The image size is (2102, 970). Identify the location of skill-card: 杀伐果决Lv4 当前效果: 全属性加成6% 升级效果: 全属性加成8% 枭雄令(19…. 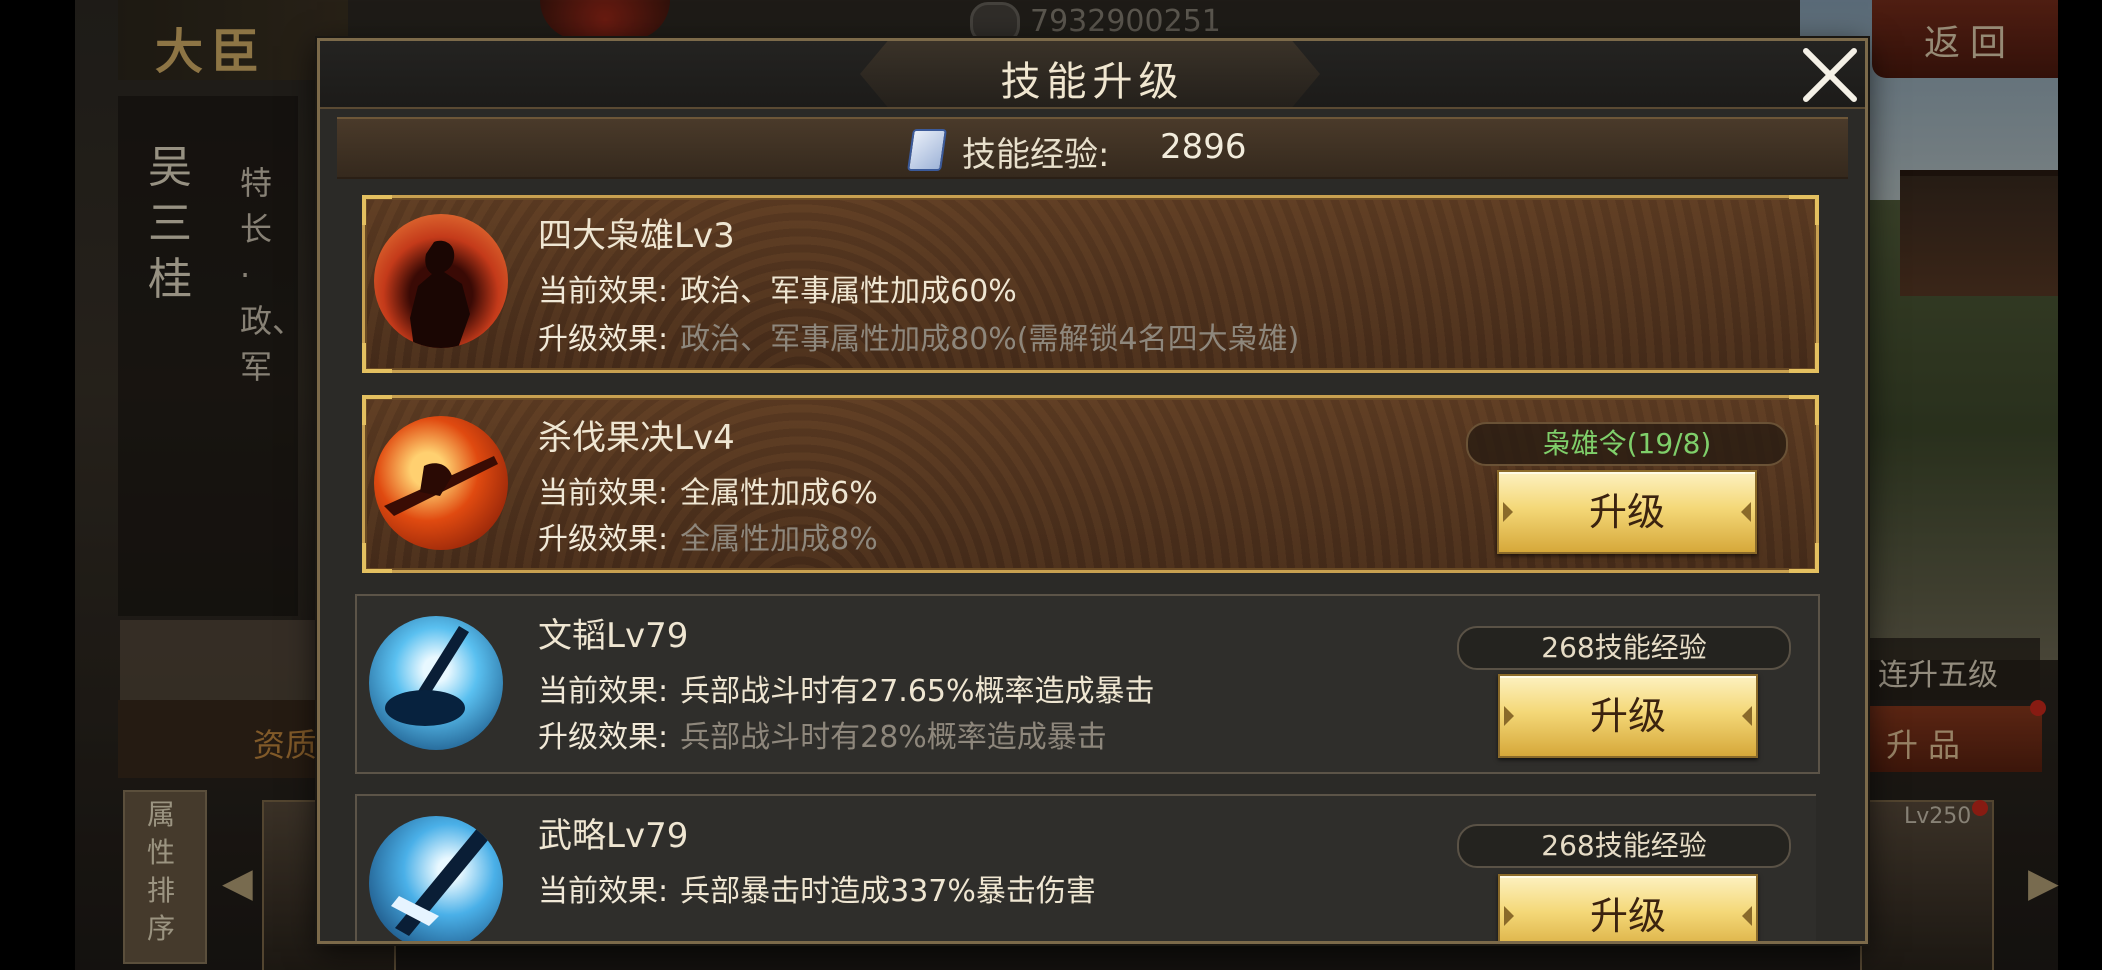
(1090, 484).